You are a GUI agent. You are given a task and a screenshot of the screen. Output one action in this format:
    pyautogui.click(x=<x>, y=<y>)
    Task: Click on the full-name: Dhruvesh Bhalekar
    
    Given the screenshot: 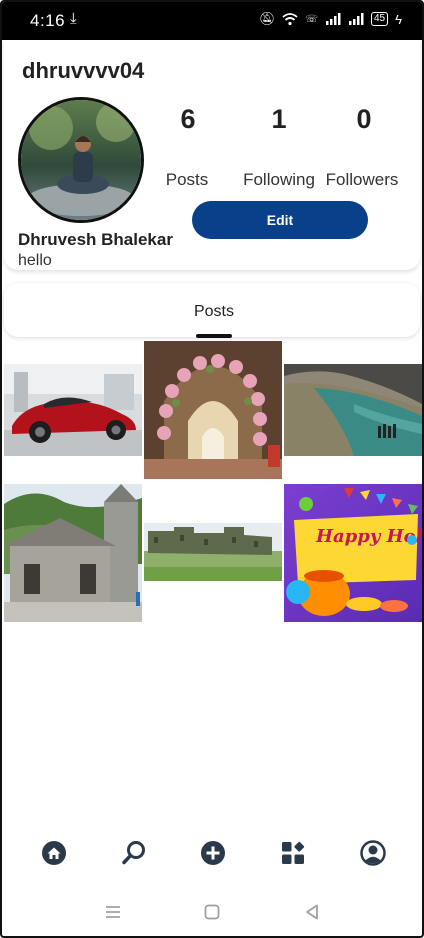 What is the action you would take?
    pyautogui.click(x=95, y=239)
    